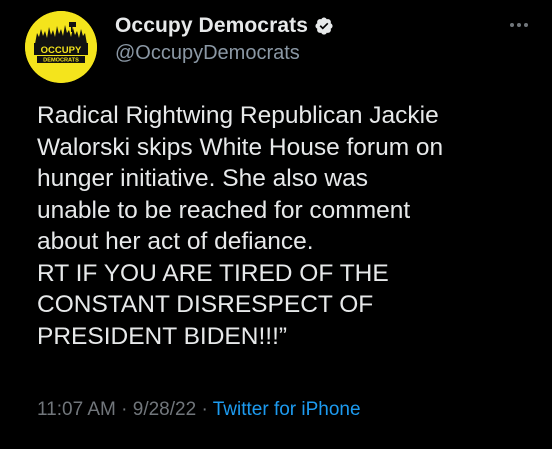 The image size is (552, 449). I want to click on tweet-text-line: hunger initiative. She also was, so click(202, 178).